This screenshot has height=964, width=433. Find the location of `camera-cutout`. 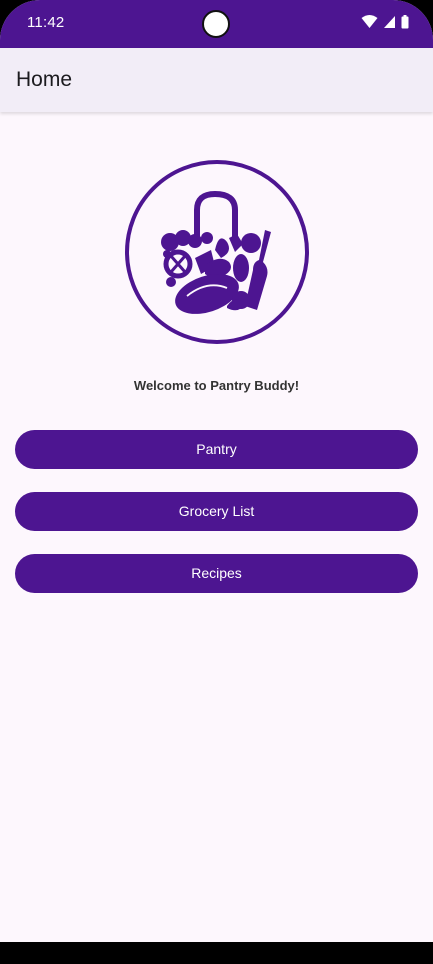

camera-cutout is located at coordinates (216, 24).